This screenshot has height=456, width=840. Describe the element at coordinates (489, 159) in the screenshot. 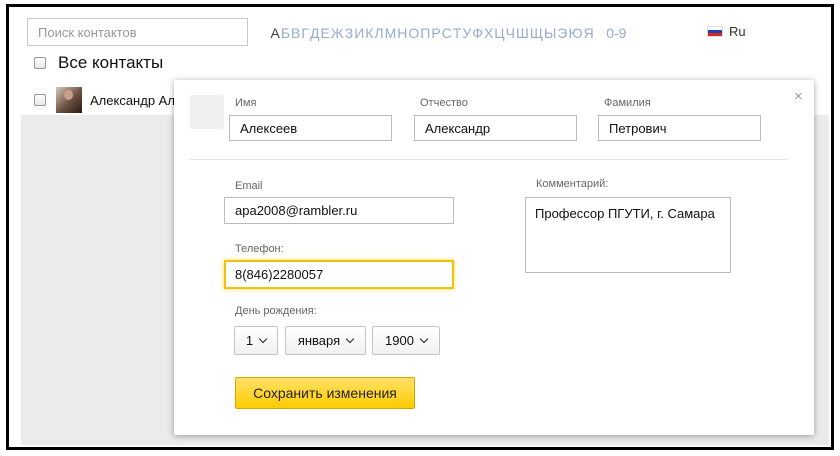

I see `divider` at that location.